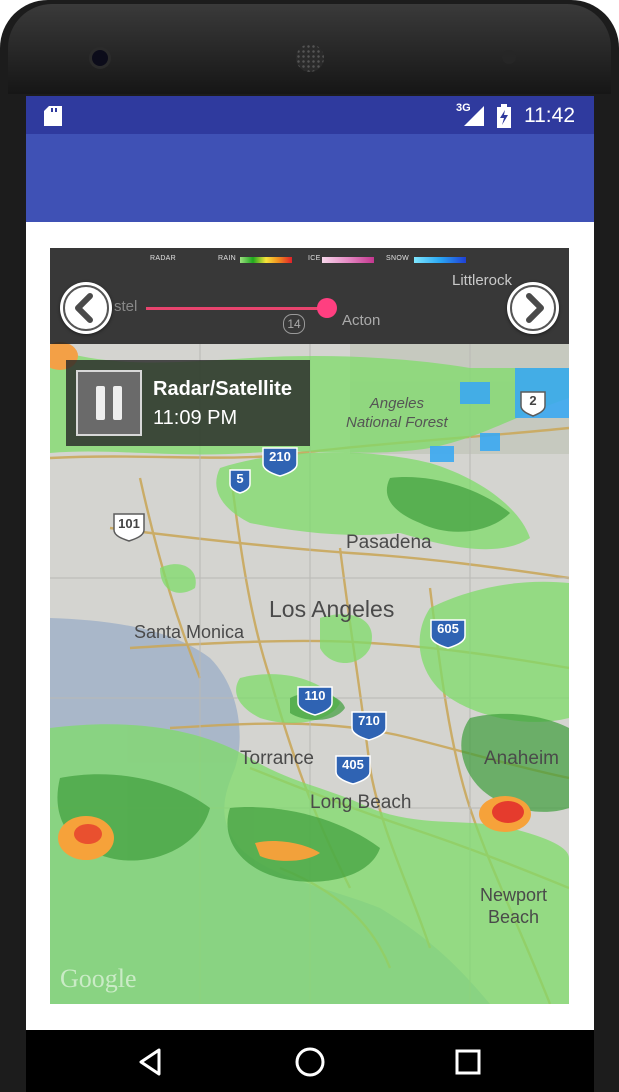 This screenshot has height=1092, width=619. What do you see at coordinates (315, 695) in the screenshot?
I see `shield-i110: 110` at bounding box center [315, 695].